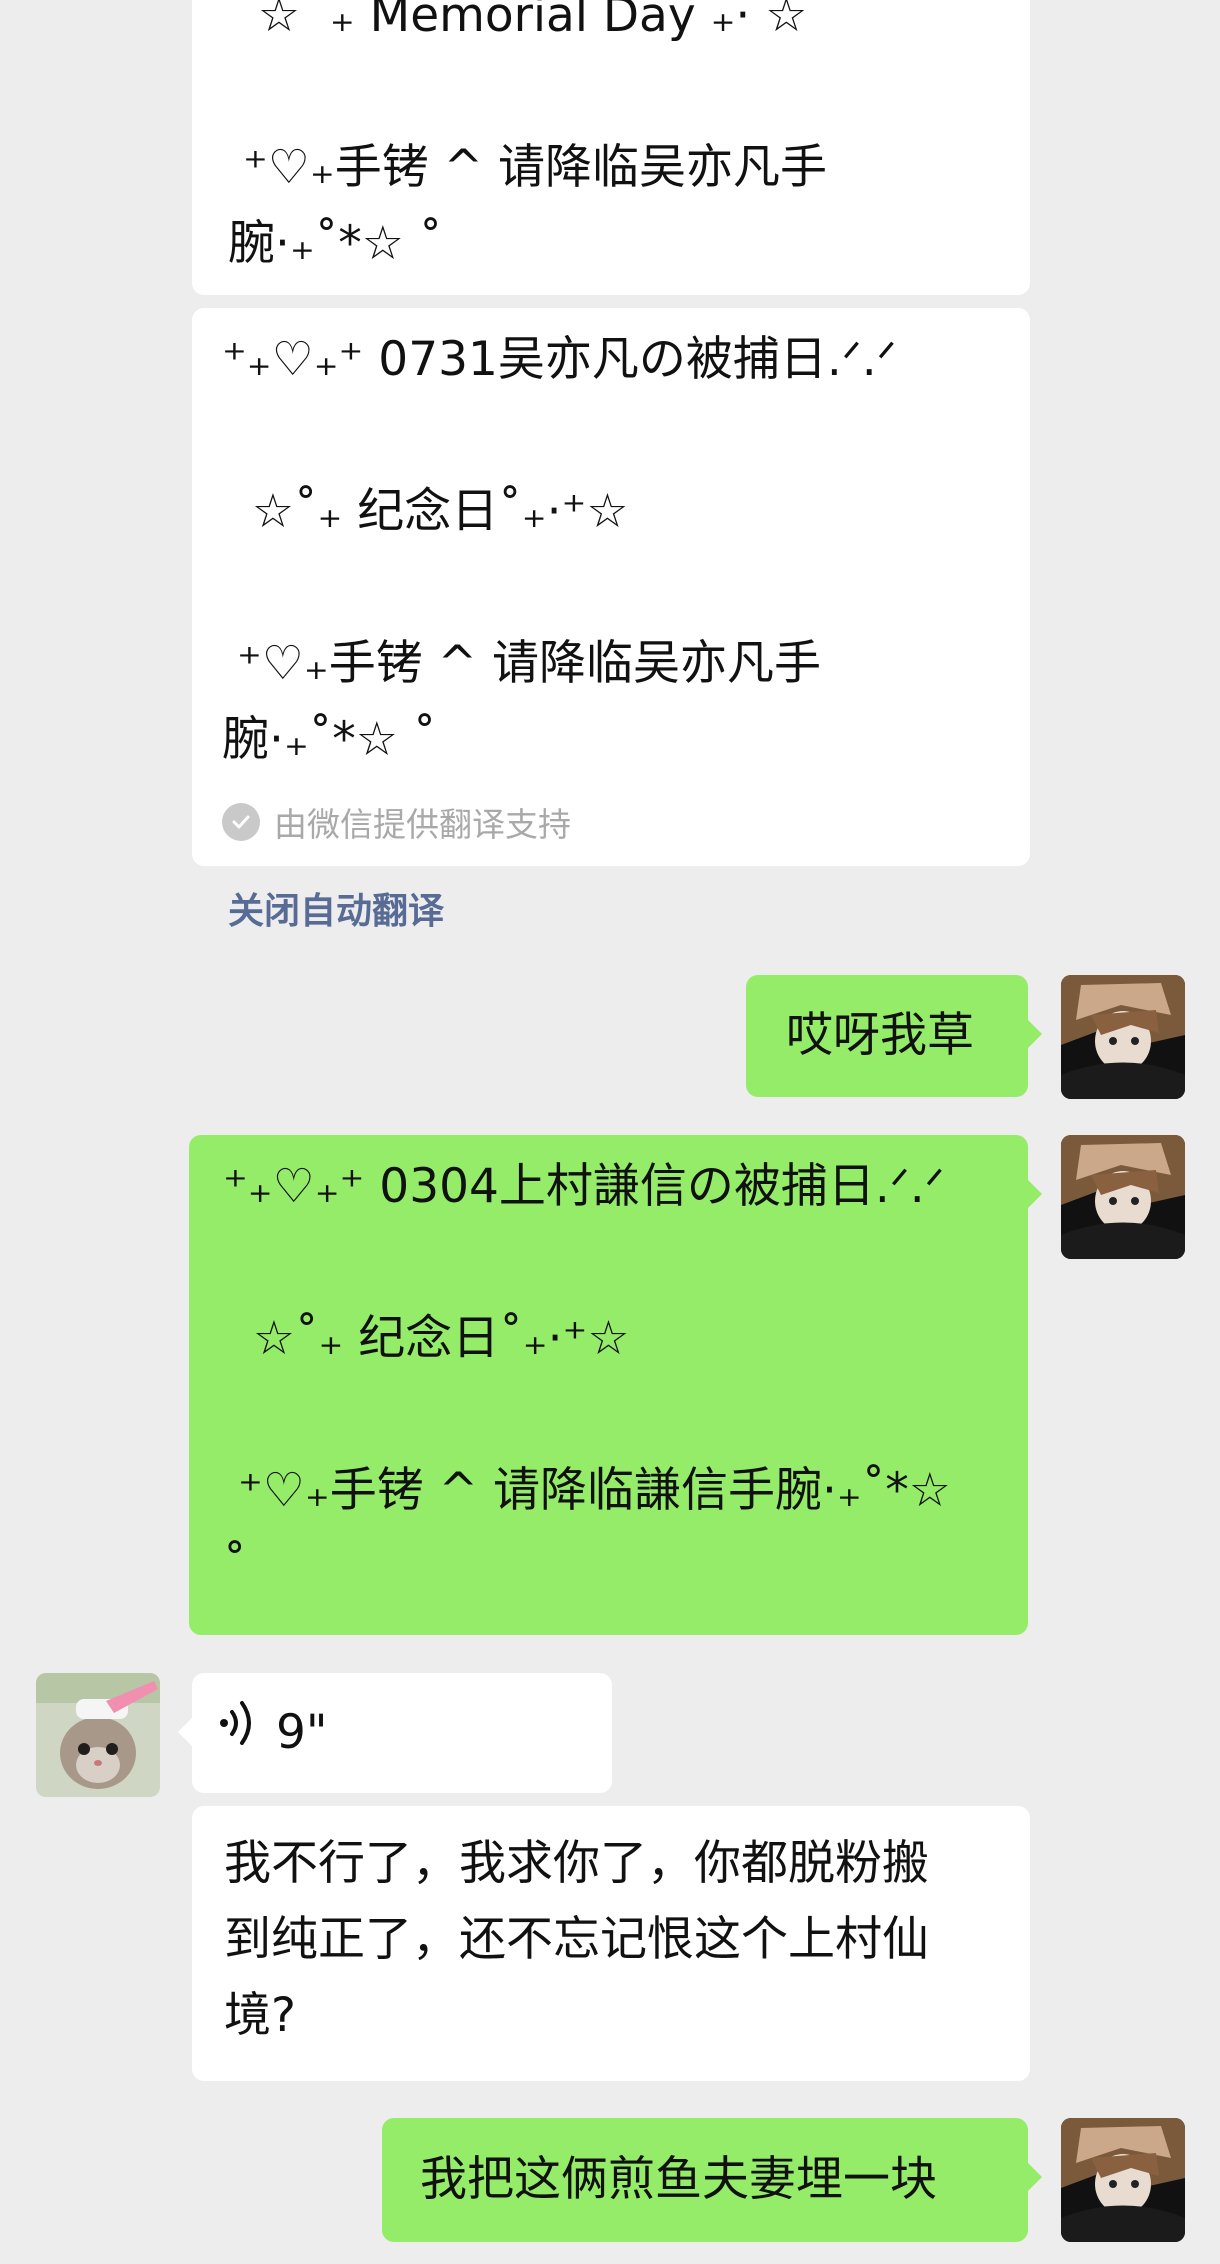  What do you see at coordinates (241, 822) in the screenshot?
I see `check-circle-icon` at bounding box center [241, 822].